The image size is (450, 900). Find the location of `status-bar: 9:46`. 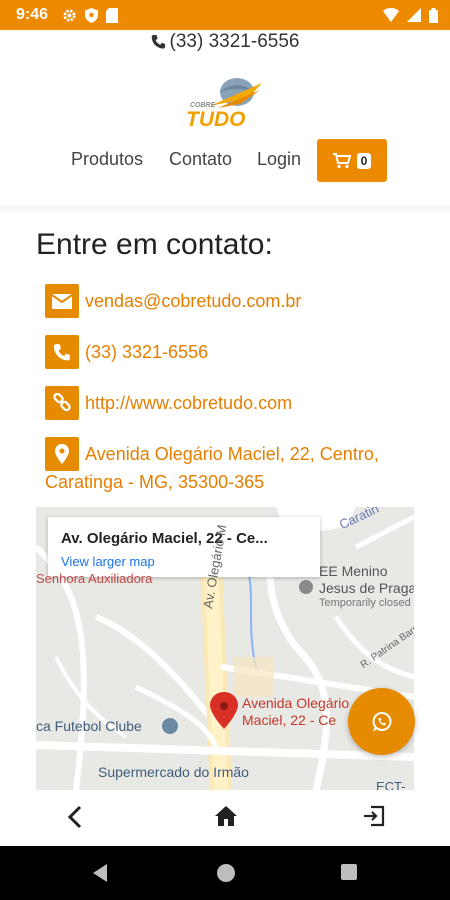

status-bar: 9:46 is located at coordinates (225, 15).